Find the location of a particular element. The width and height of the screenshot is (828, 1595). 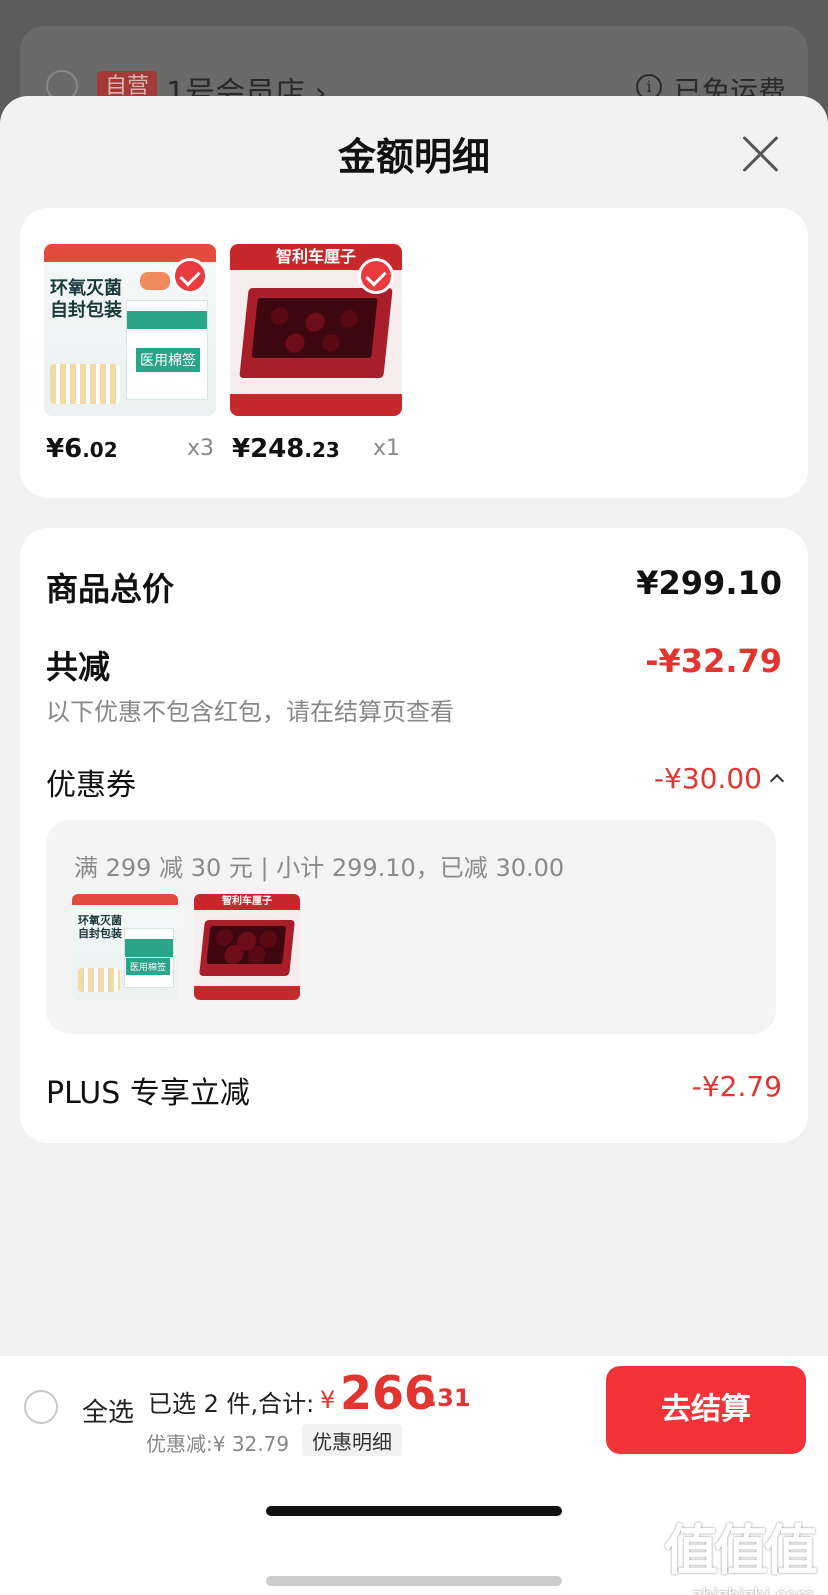

total-currency: ¥ is located at coordinates (328, 1400).